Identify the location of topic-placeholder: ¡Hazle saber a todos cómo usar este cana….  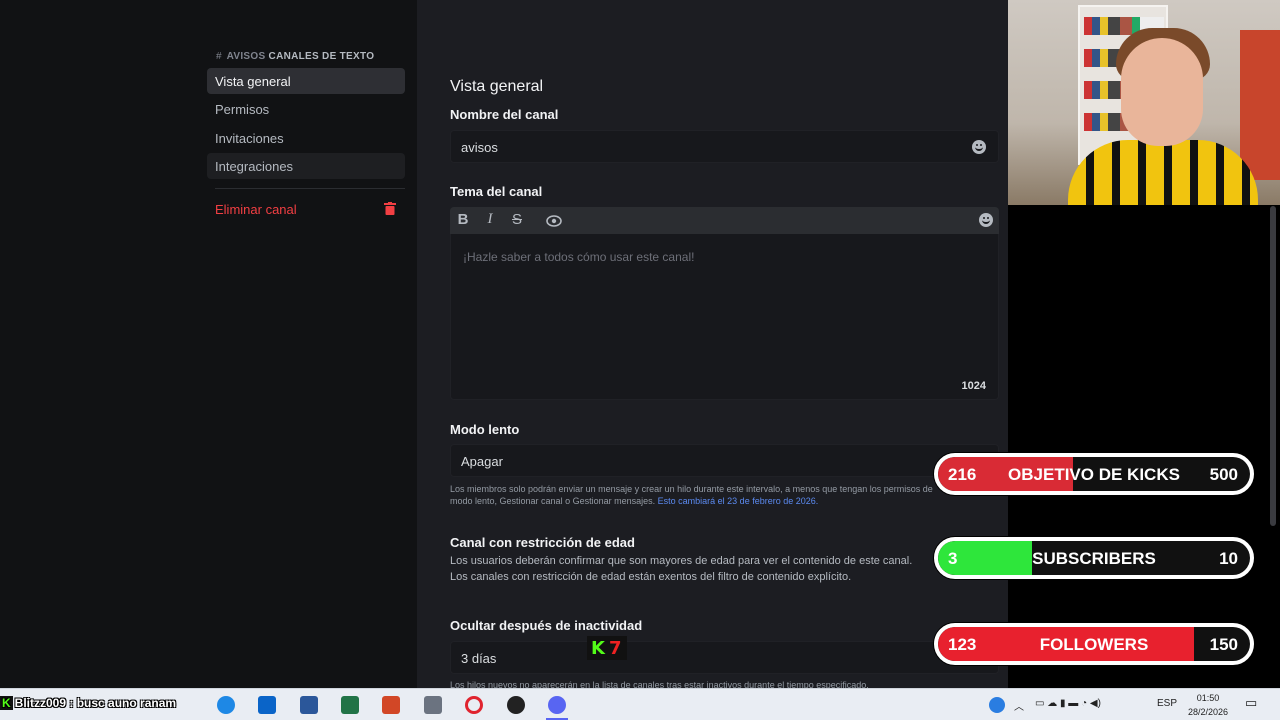
(579, 257).